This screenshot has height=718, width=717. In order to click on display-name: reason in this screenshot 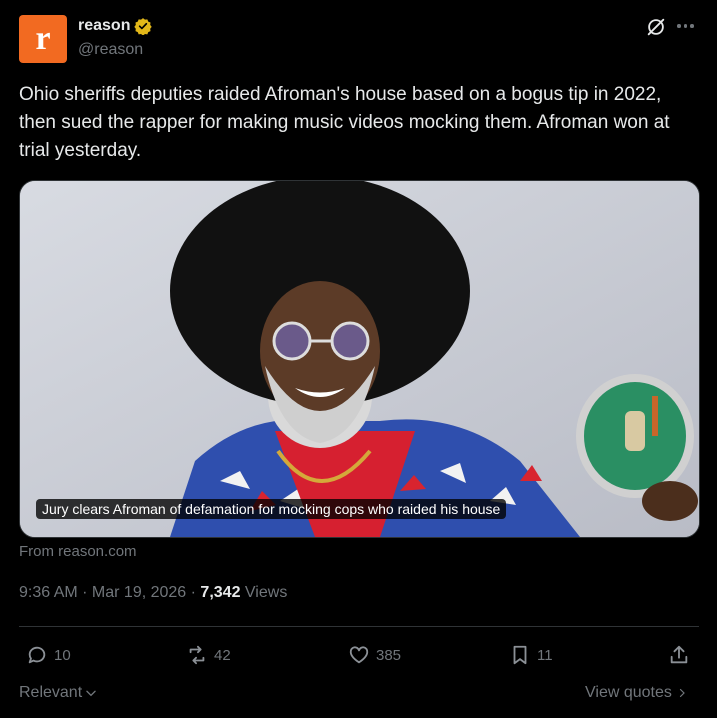, I will do `click(104, 26)`.